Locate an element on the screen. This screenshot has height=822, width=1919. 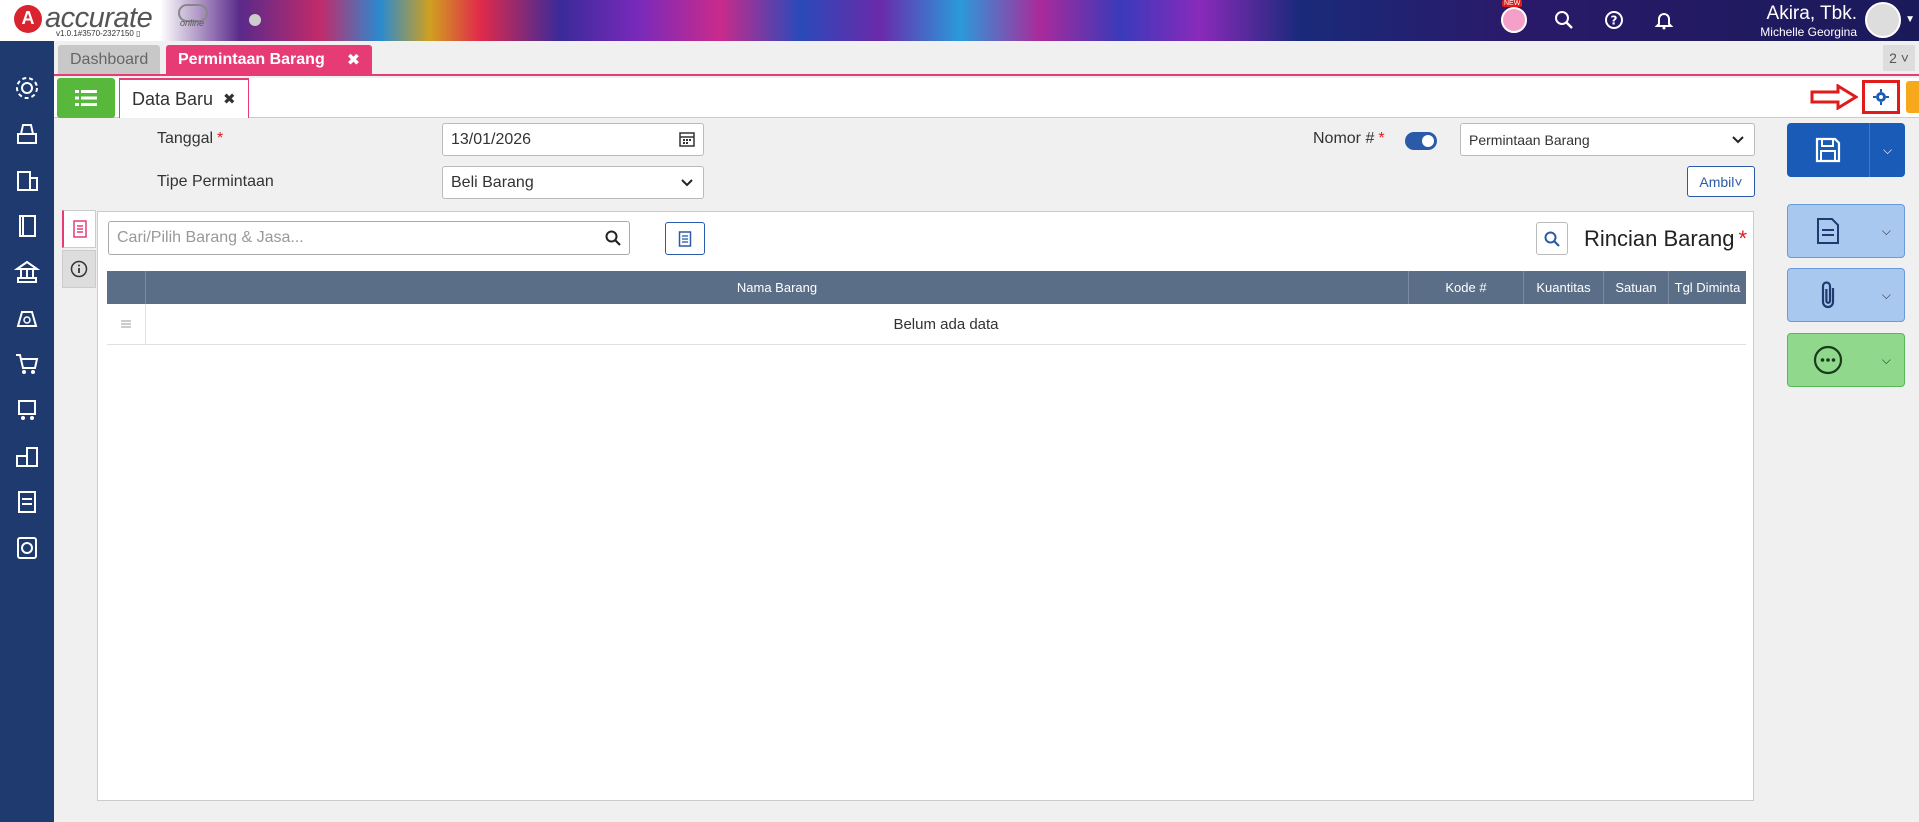
ambil-label: Ambil is located at coordinates (1717, 181).